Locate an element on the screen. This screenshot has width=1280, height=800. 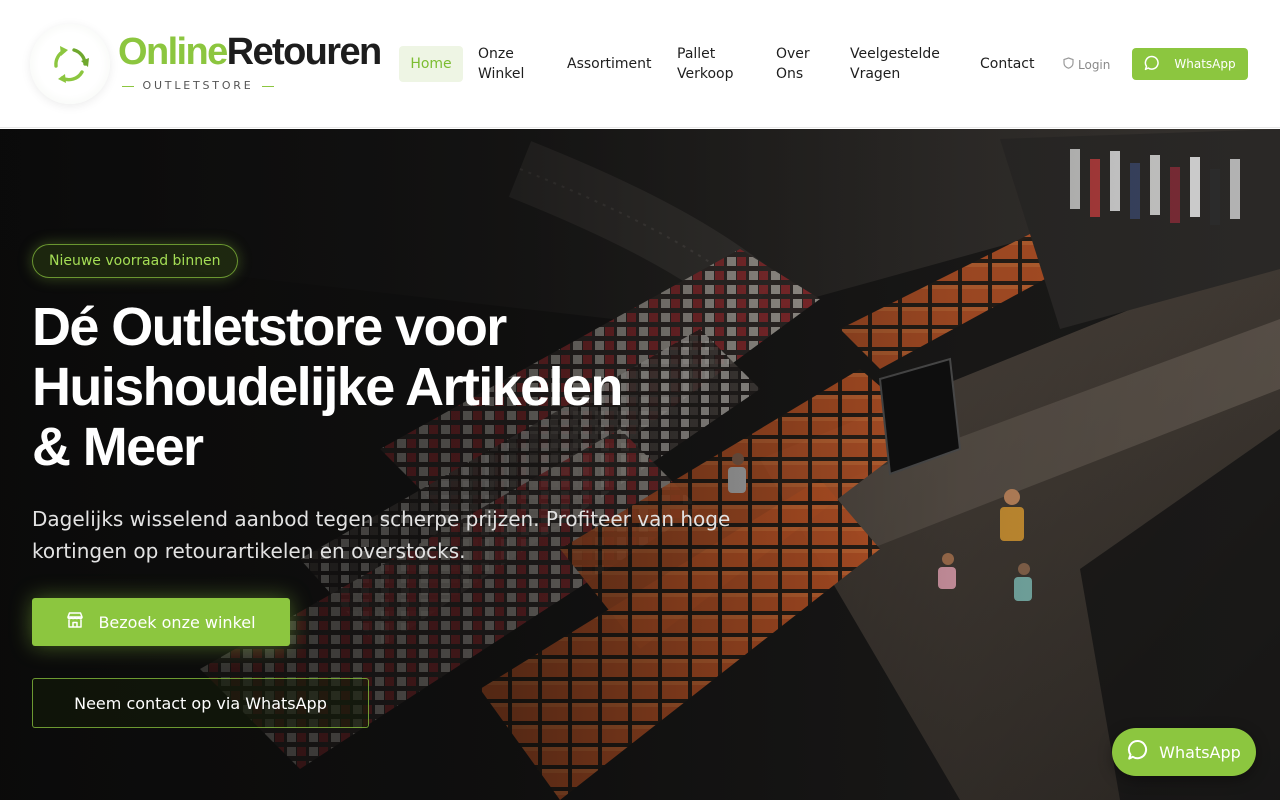
visit-store-label: Bezoek onze winkel is located at coordinates (177, 622).